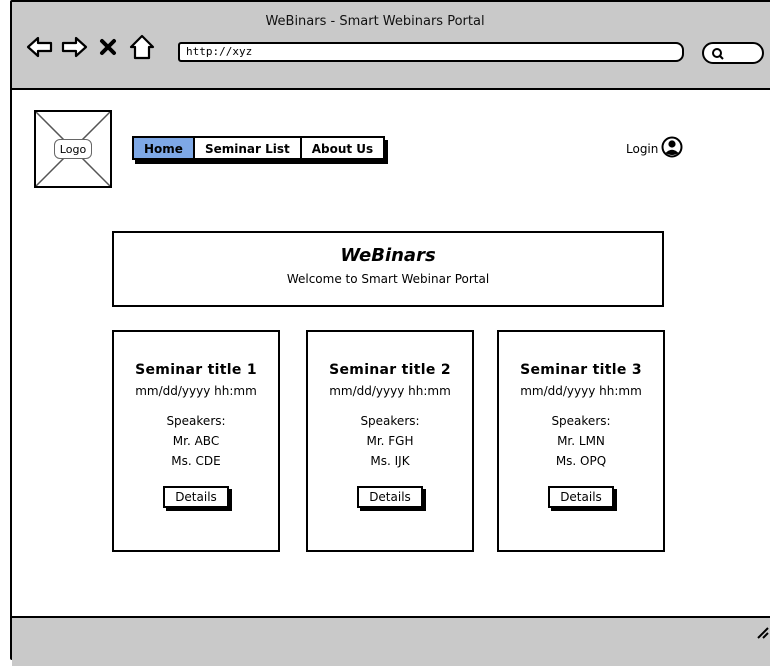 This screenshot has width=770, height=666. Describe the element at coordinates (375, 21) in the screenshot. I see `window-title: WeBinars - Smart Webinars Portal` at that location.